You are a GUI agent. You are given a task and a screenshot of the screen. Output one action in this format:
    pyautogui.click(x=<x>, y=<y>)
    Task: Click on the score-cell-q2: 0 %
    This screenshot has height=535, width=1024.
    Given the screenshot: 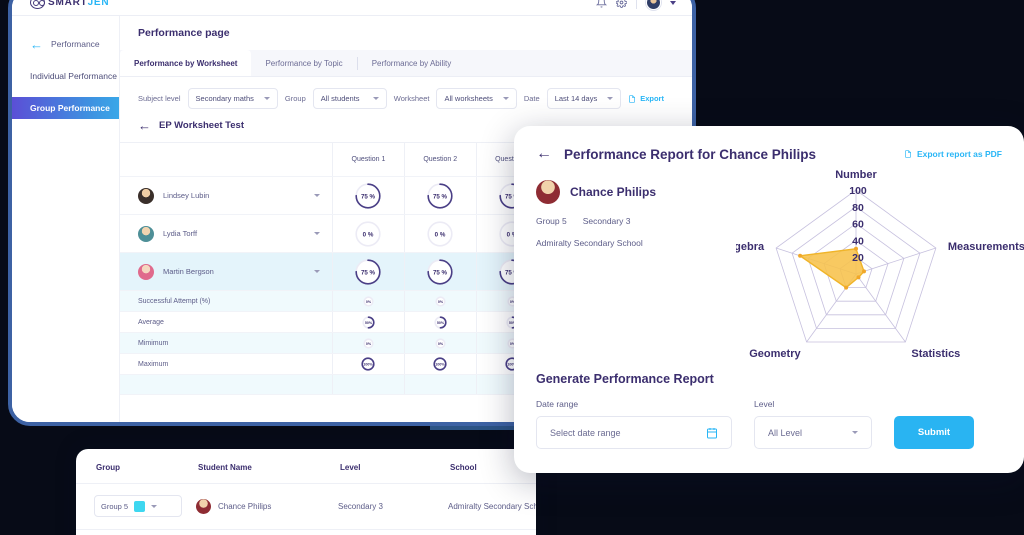 What is the action you would take?
    pyautogui.click(x=440, y=233)
    